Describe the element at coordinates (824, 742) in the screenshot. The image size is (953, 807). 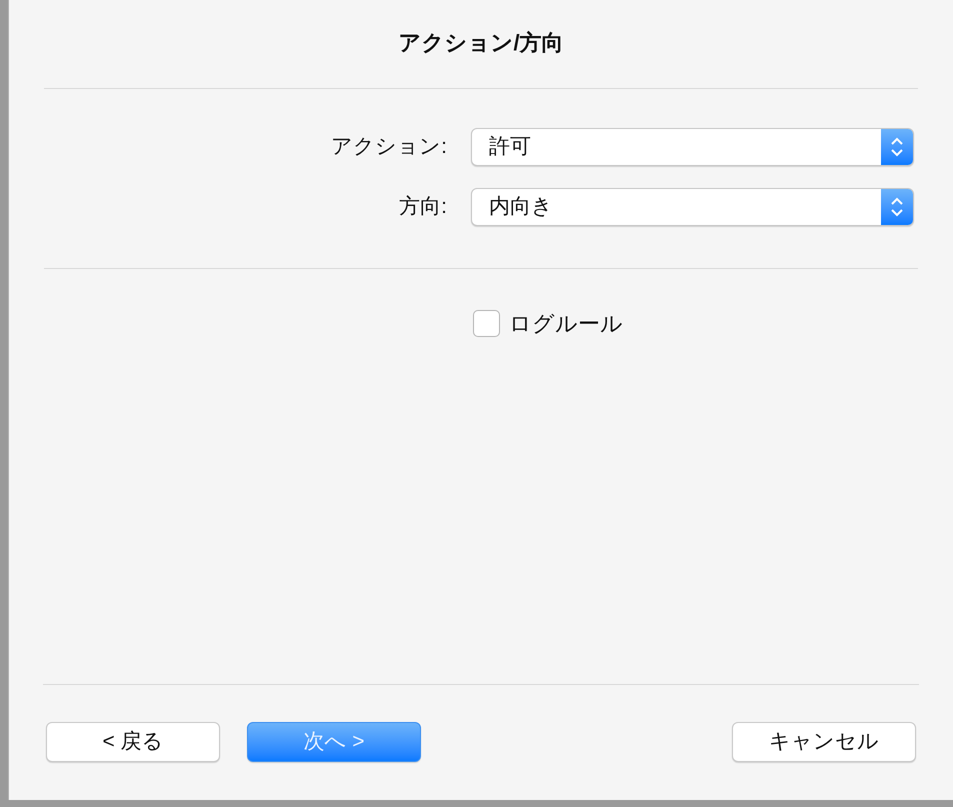
I see `dialog-button: キャンセル` at that location.